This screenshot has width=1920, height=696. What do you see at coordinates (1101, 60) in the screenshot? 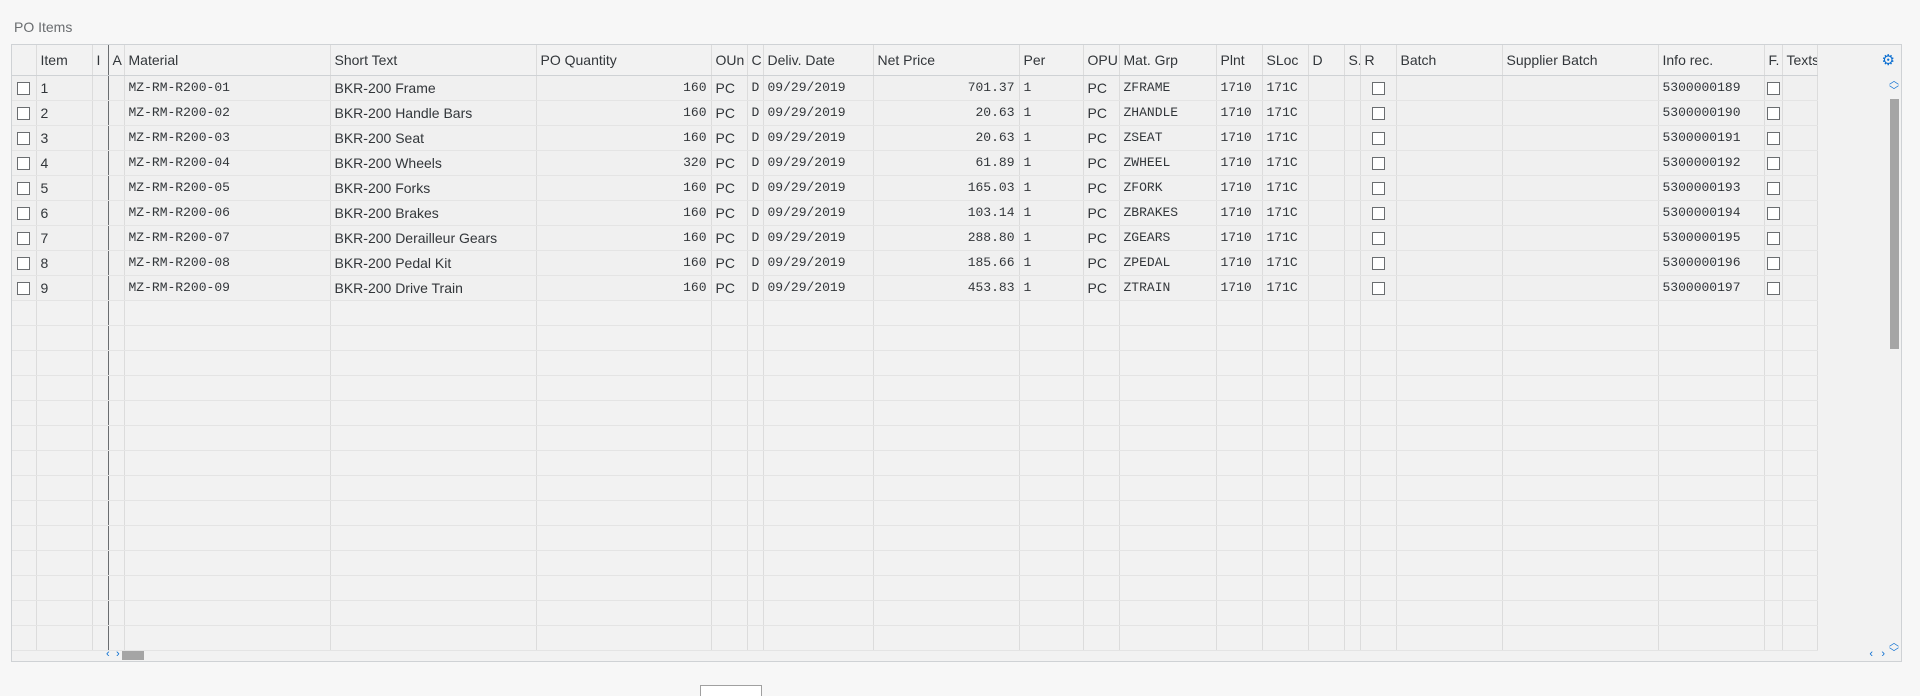
I see `column-header-opu: OPU` at bounding box center [1101, 60].